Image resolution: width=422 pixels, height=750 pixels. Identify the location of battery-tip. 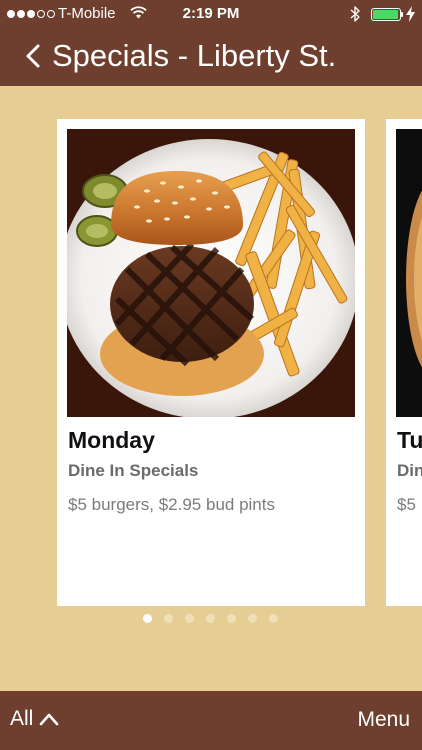
(402, 14).